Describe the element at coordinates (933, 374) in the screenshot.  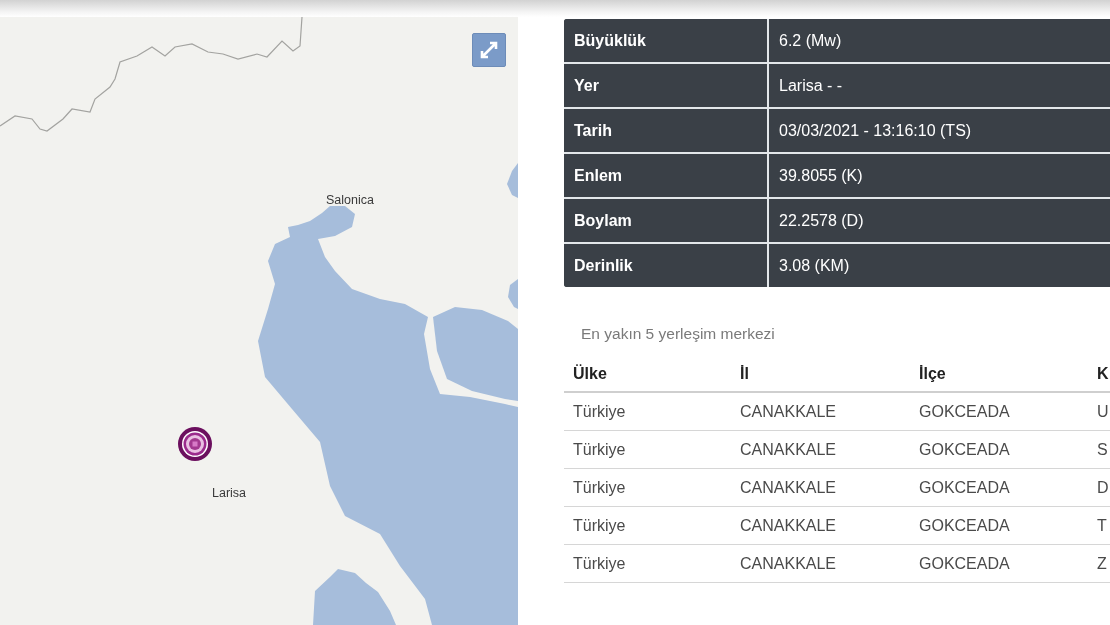
I see `column-header: İlçe` at that location.